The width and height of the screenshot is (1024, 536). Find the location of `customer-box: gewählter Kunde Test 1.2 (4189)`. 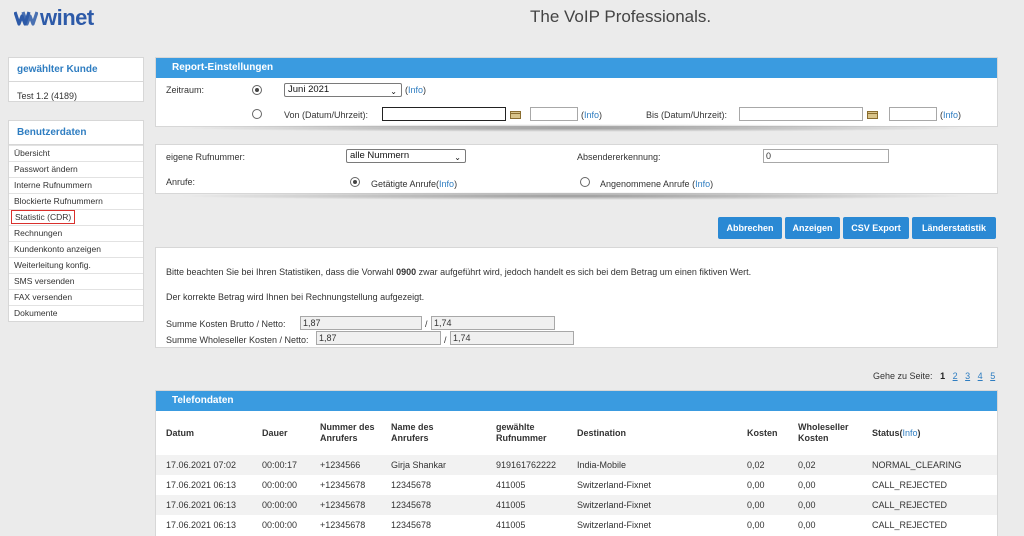

customer-box: gewählter Kunde Test 1.2 (4189) is located at coordinates (76, 79).